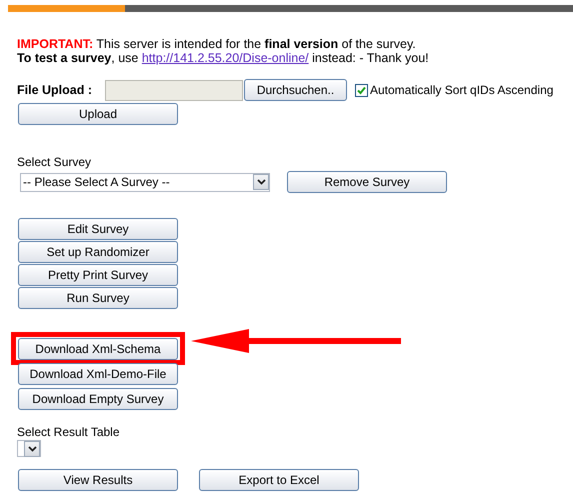 The height and width of the screenshot is (493, 573). Describe the element at coordinates (98, 229) in the screenshot. I see `action-button: Edit Survey` at that location.